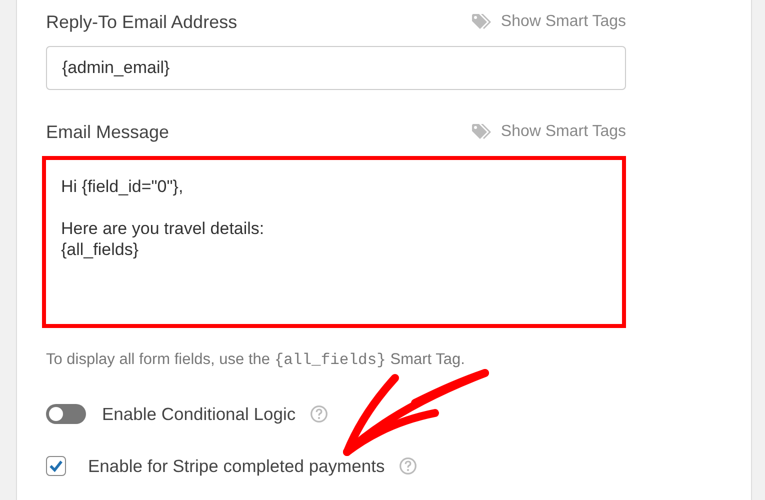 The width and height of the screenshot is (765, 500). What do you see at coordinates (56, 466) in the screenshot?
I see `checkbox` at bounding box center [56, 466].